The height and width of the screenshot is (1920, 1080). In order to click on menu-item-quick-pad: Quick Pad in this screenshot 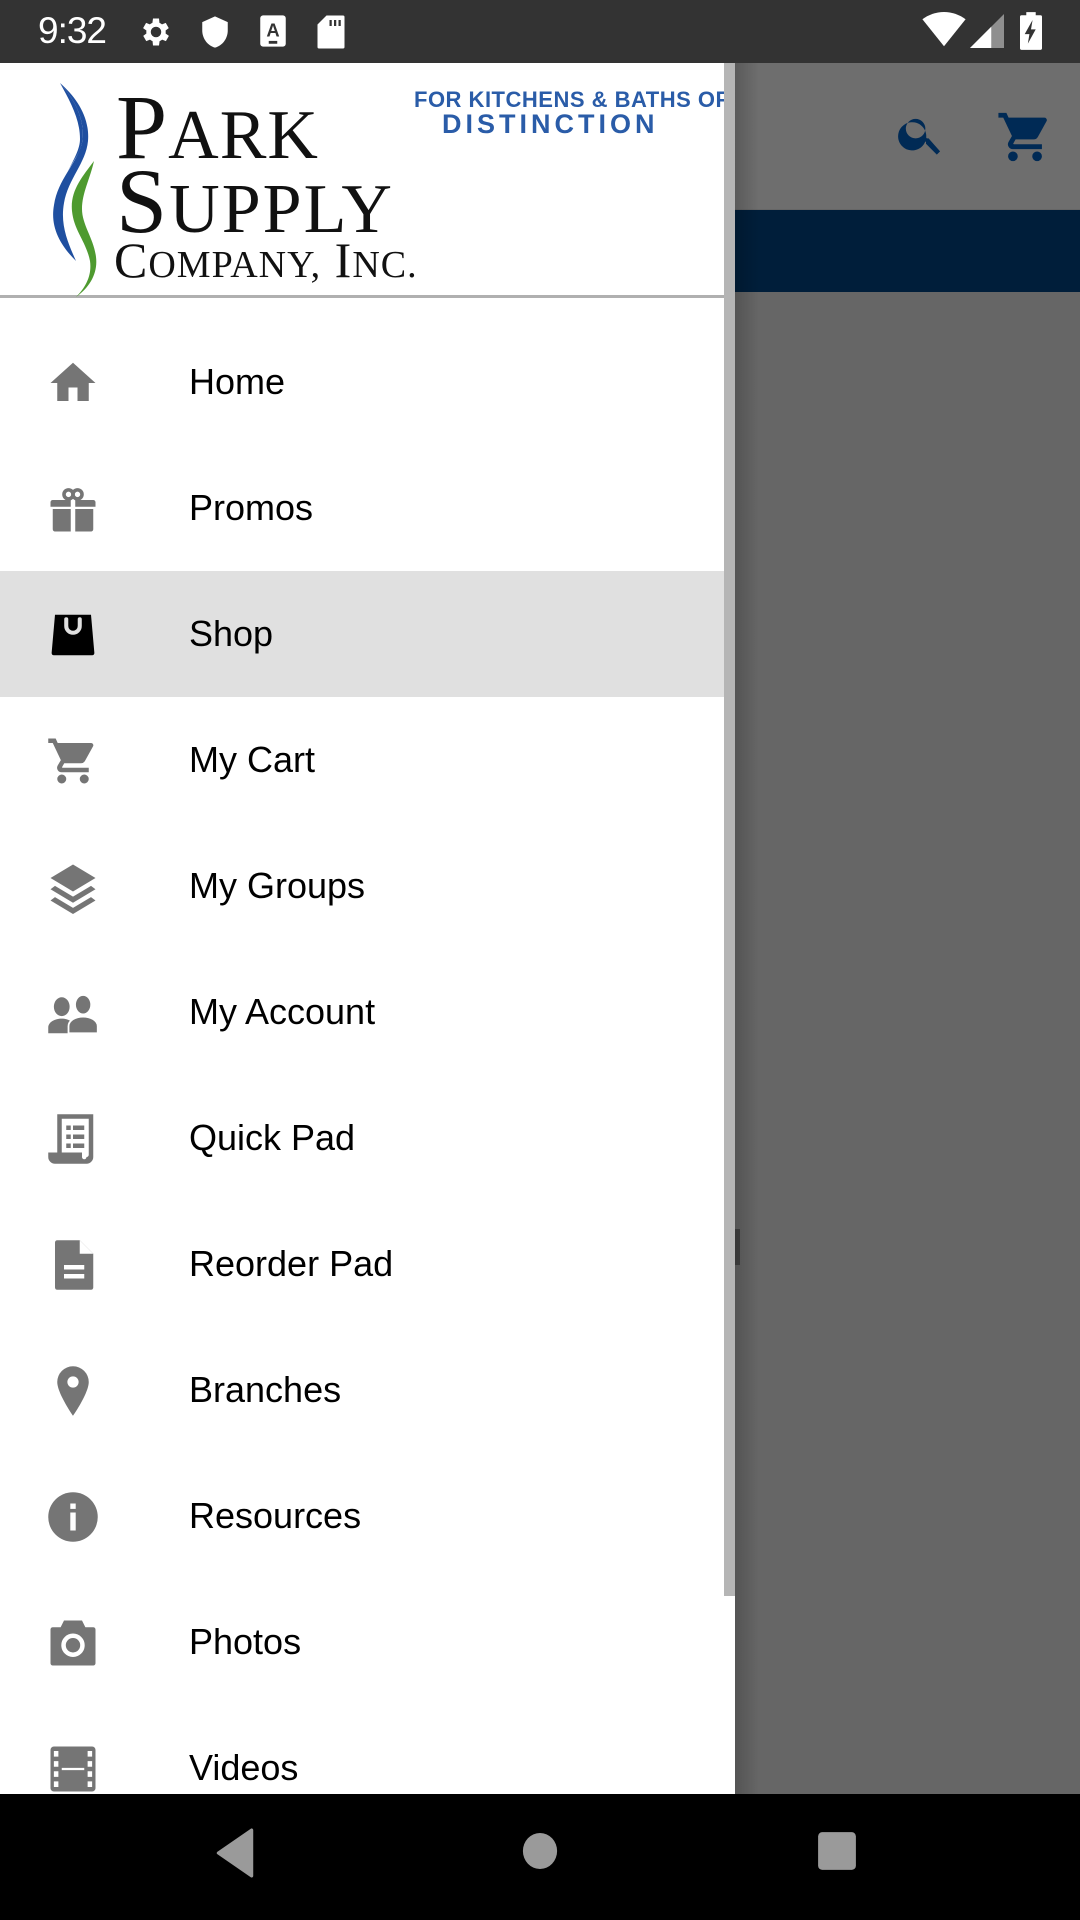, I will do `click(362, 1138)`.